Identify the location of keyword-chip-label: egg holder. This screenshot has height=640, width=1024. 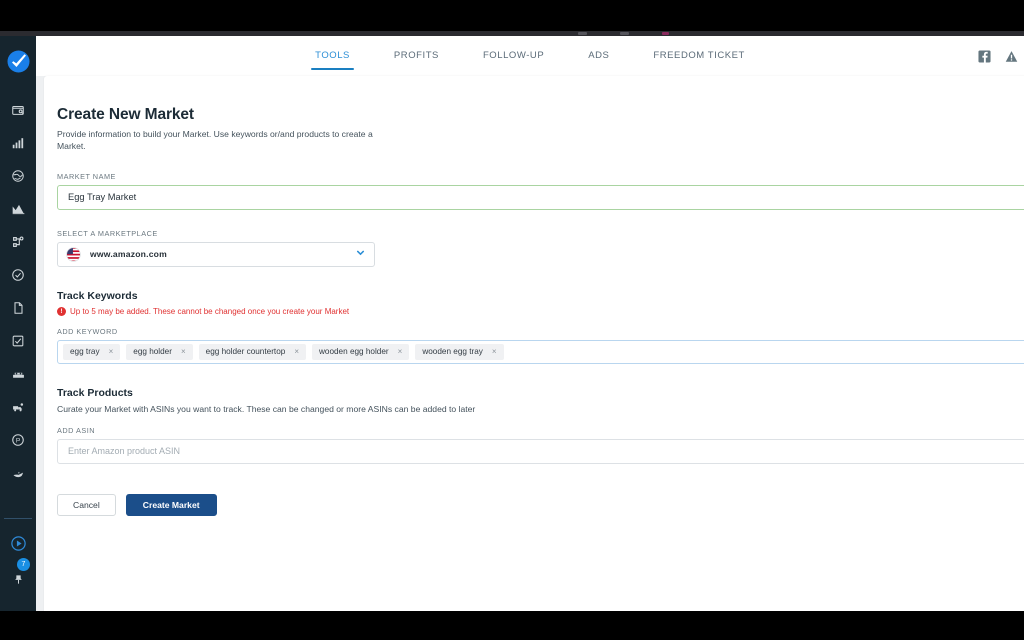
(152, 352).